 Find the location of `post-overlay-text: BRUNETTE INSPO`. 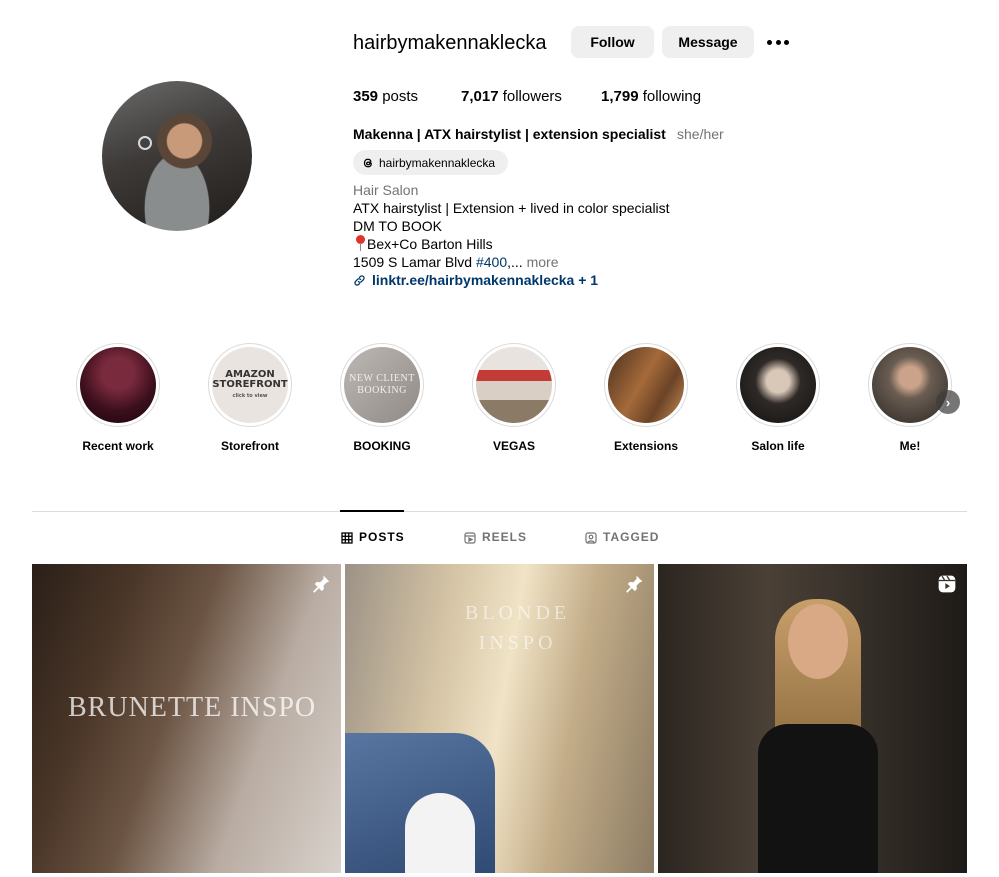

post-overlay-text: BRUNETTE INSPO is located at coordinates (192, 707).